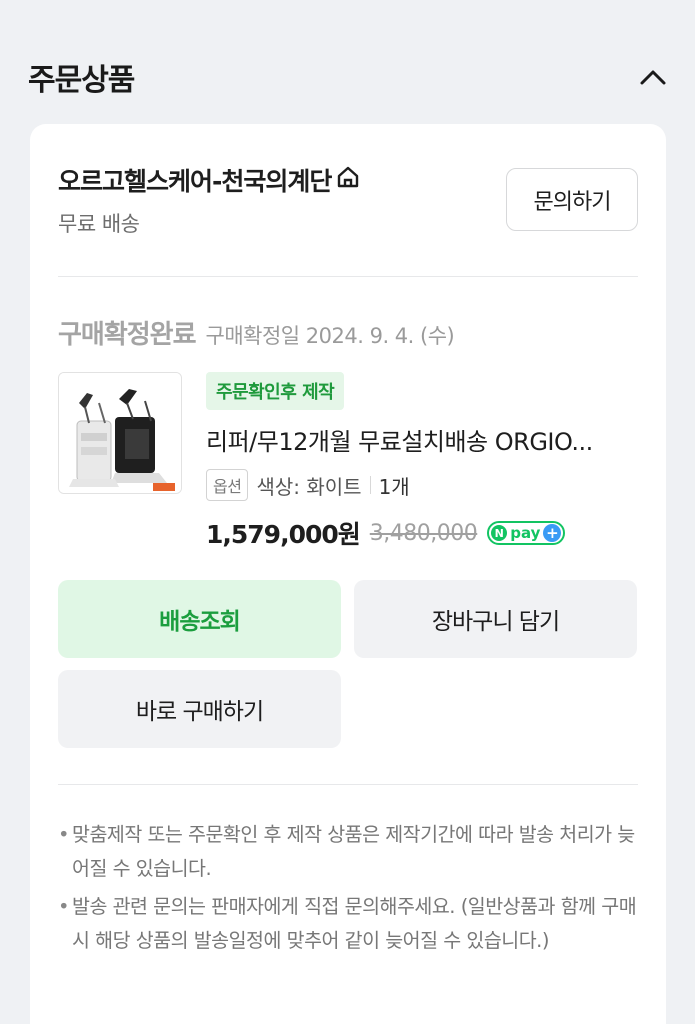 The width and height of the screenshot is (695, 1024). Describe the element at coordinates (120, 433) in the screenshot. I see `product-thumbnail` at that location.